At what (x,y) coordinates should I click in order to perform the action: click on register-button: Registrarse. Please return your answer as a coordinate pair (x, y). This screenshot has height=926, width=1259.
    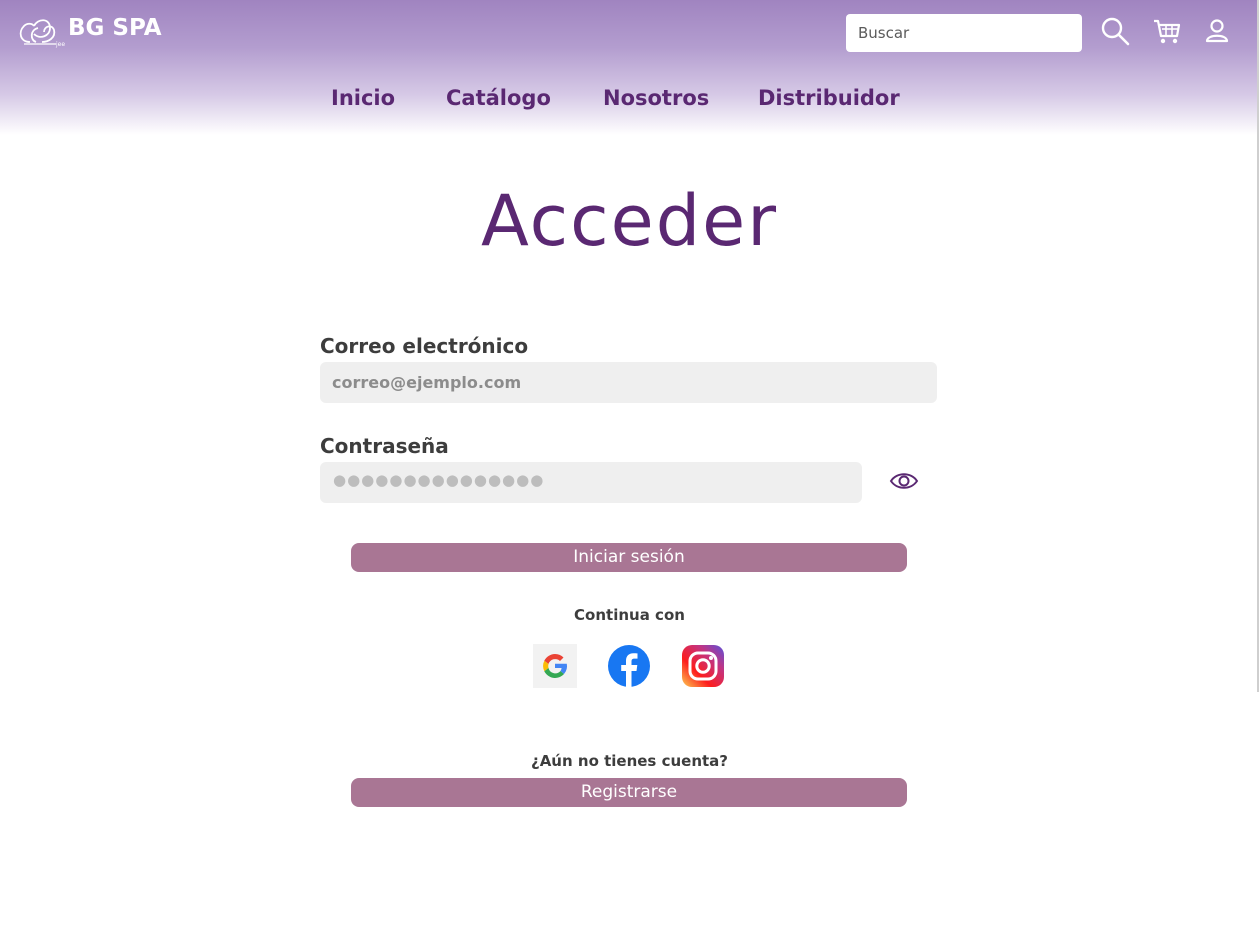
    Looking at the image, I should click on (629, 792).